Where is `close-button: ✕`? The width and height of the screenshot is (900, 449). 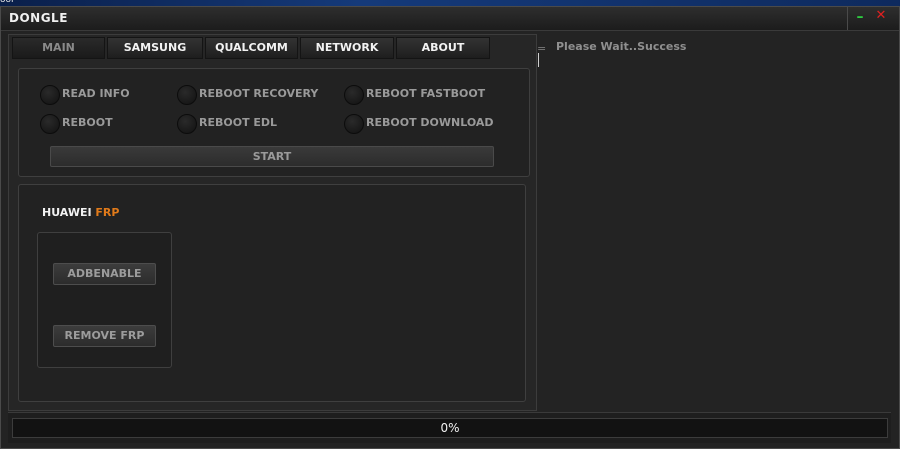 close-button: ✕ is located at coordinates (881, 16).